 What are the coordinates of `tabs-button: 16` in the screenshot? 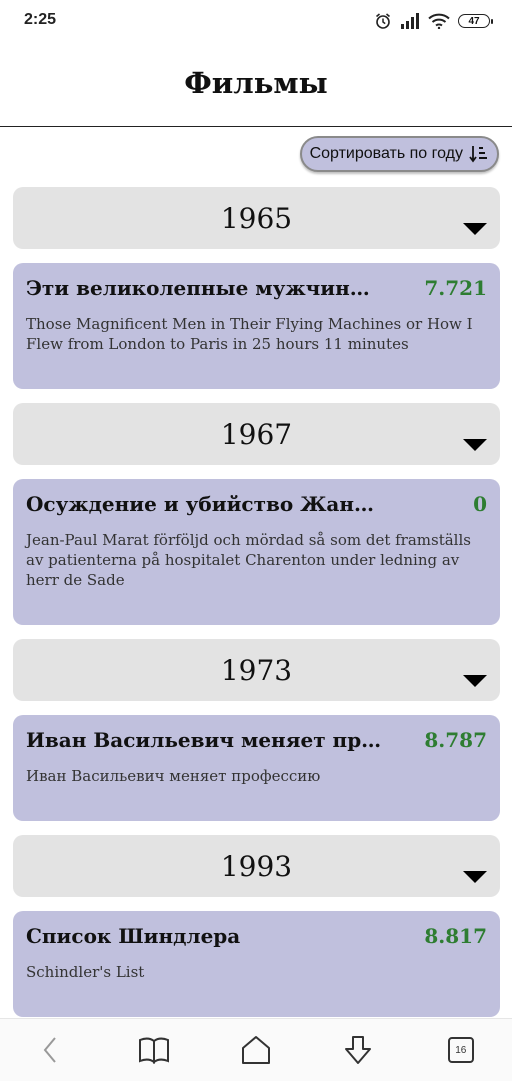 It's located at (461, 1050).